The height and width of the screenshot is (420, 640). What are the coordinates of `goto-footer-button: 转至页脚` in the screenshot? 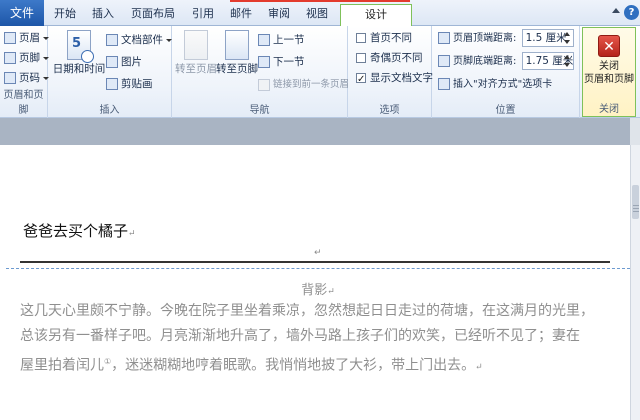 It's located at (237, 53).